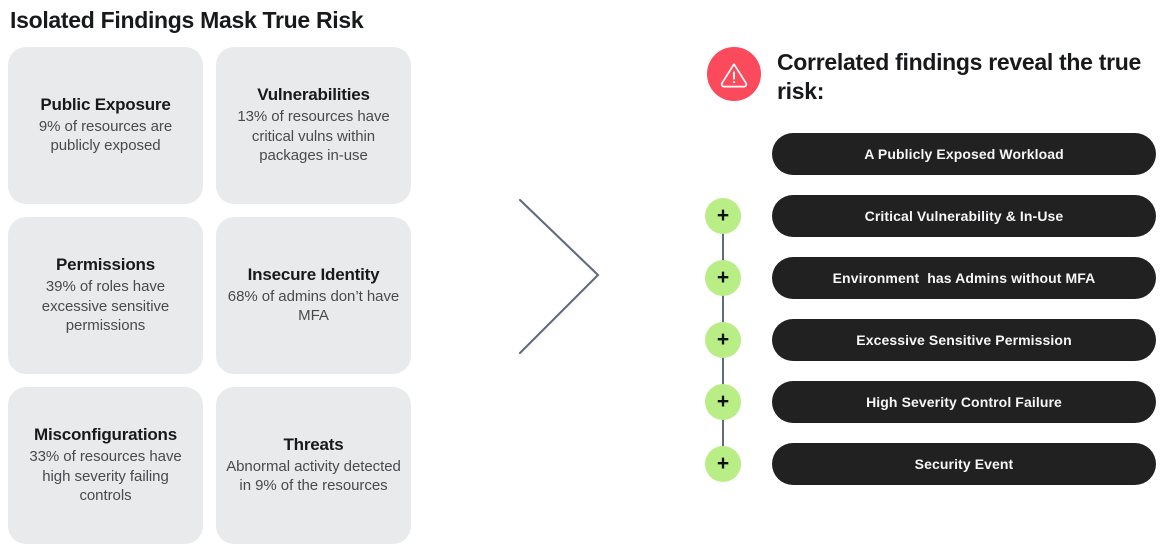 This screenshot has height=547, width=1170. Describe the element at coordinates (105, 265) in the screenshot. I see `finding-card-title: Permissions` at that location.